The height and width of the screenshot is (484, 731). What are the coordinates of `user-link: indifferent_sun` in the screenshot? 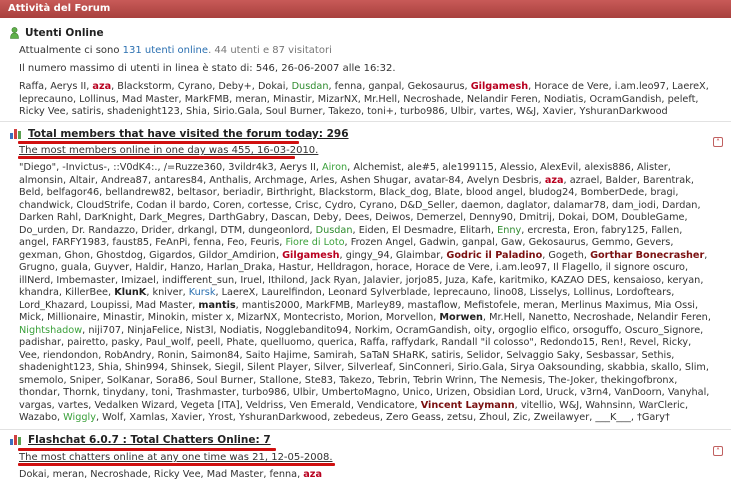 It's located at (198, 280).